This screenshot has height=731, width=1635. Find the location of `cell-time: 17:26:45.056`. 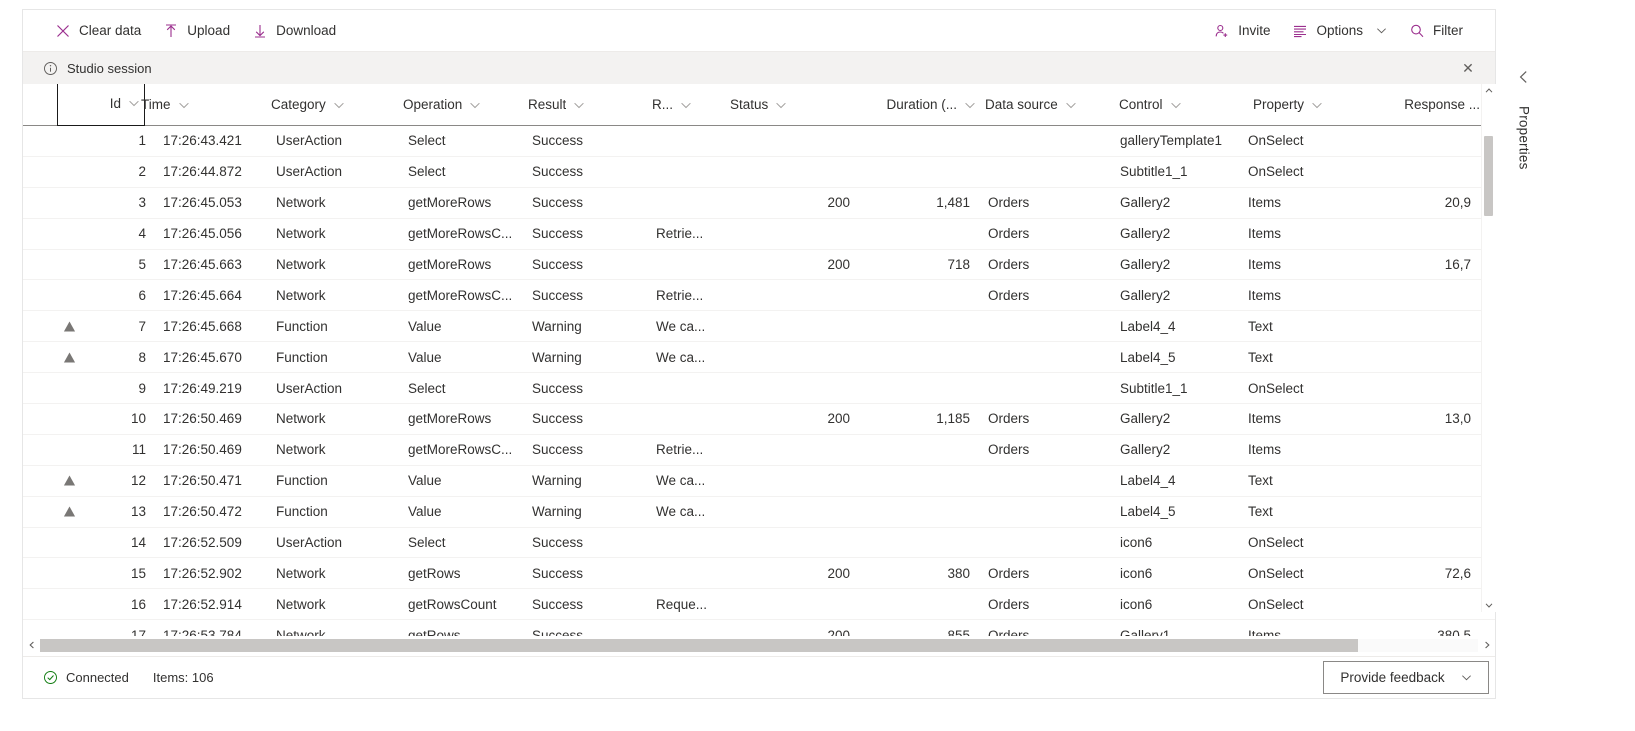

cell-time: 17:26:45.056 is located at coordinates (202, 234).